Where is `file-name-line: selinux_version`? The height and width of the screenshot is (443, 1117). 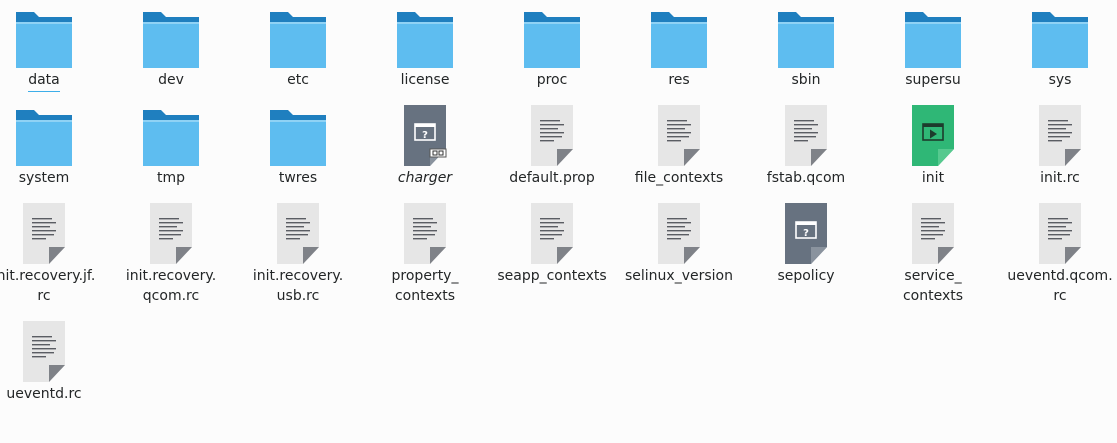
file-name-line: selinux_version is located at coordinates (679, 276).